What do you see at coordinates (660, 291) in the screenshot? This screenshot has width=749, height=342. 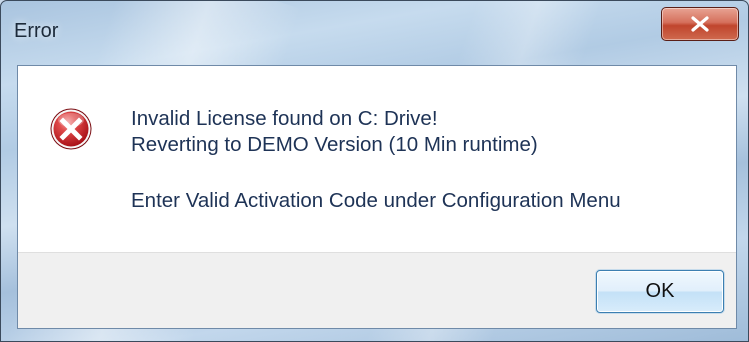 I see `ok-button: OK` at bounding box center [660, 291].